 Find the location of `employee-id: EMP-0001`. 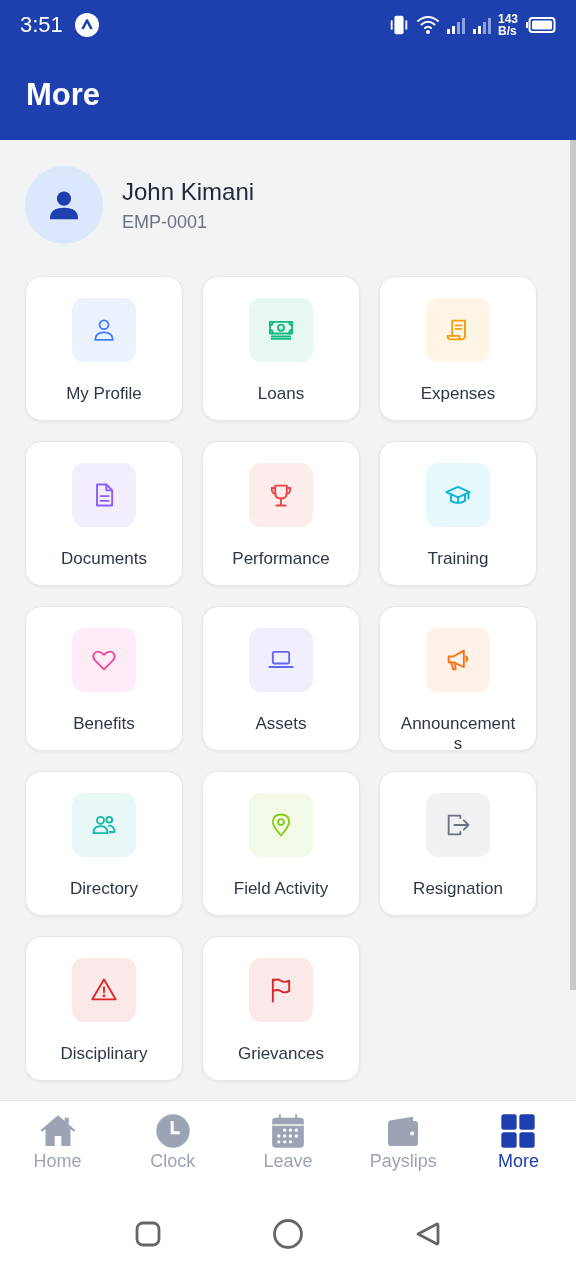

employee-id: EMP-0001 is located at coordinates (165, 222).